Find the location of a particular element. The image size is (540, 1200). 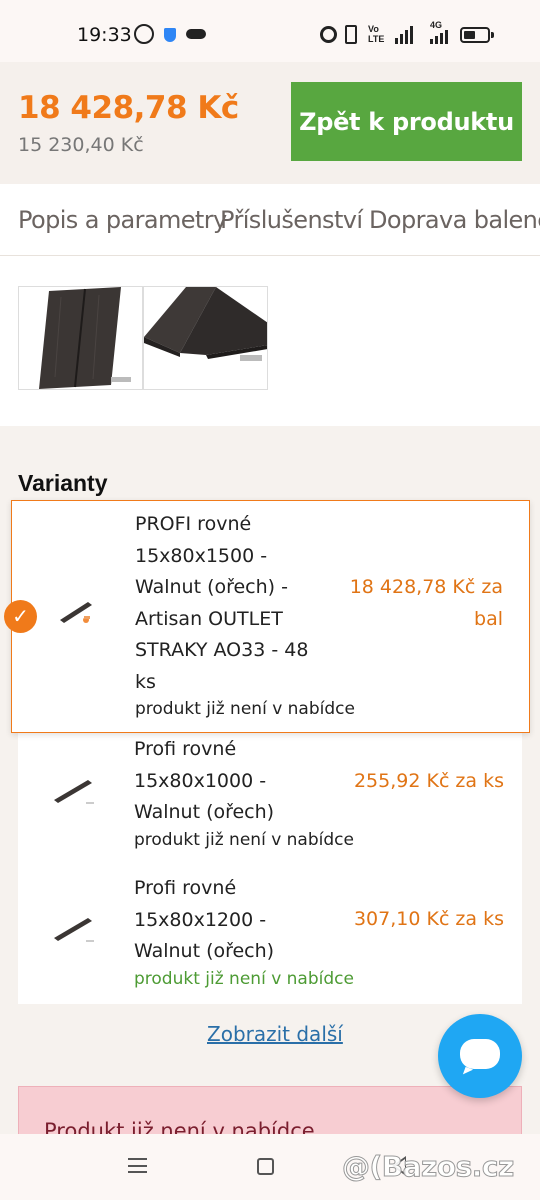

chat-bubble-icon is located at coordinates (480, 1054).